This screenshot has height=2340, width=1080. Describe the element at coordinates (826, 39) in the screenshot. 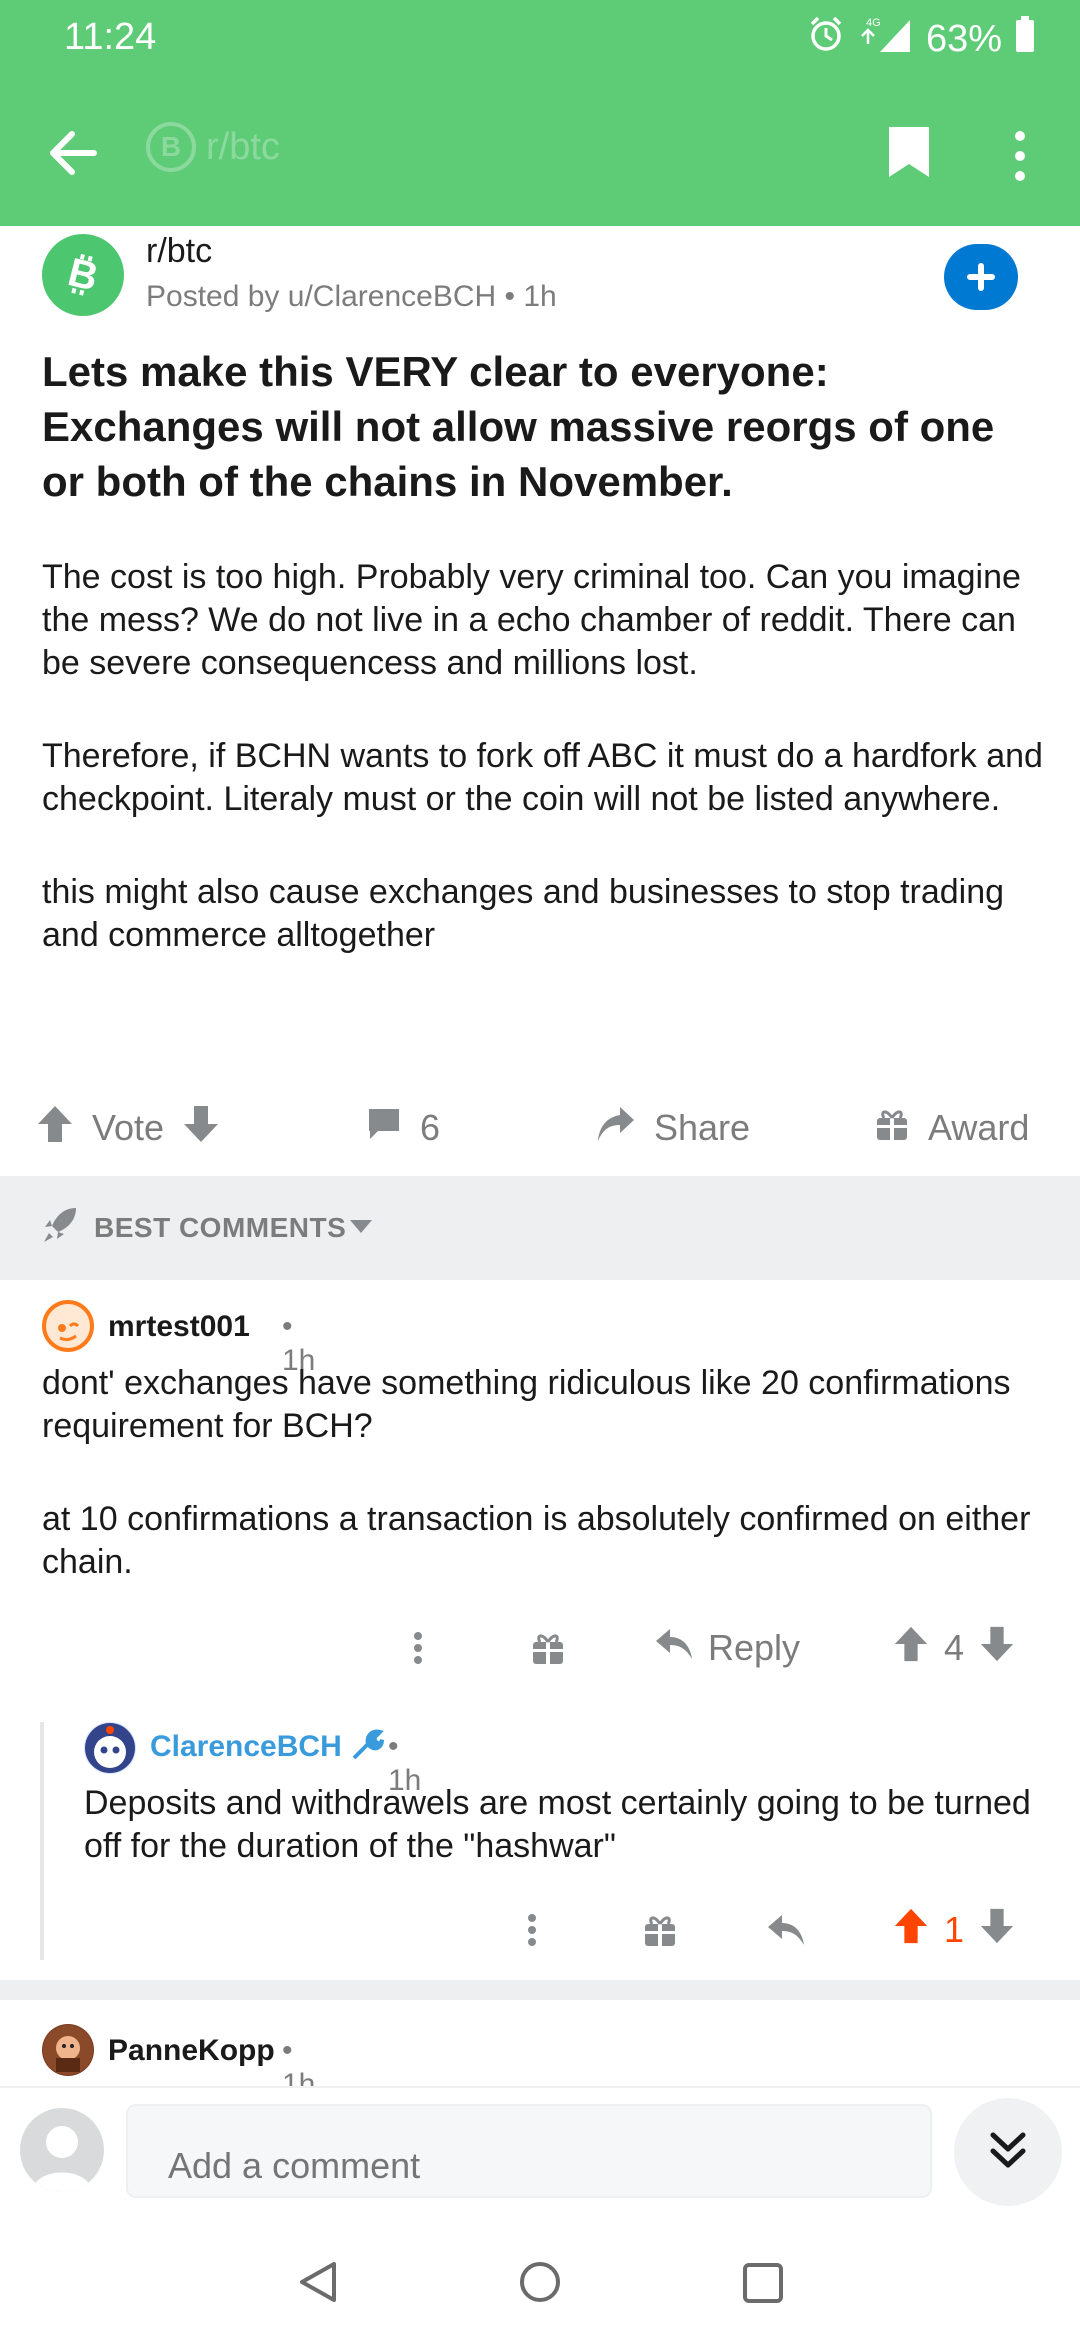

I see `alarm-icon` at that location.